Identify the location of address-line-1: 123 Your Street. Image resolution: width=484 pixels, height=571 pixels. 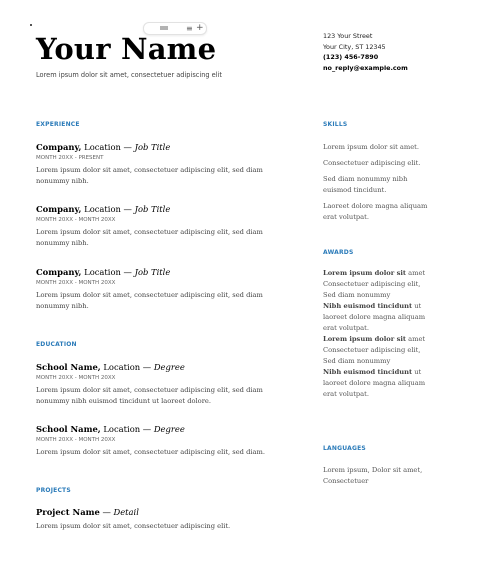
(365, 36).